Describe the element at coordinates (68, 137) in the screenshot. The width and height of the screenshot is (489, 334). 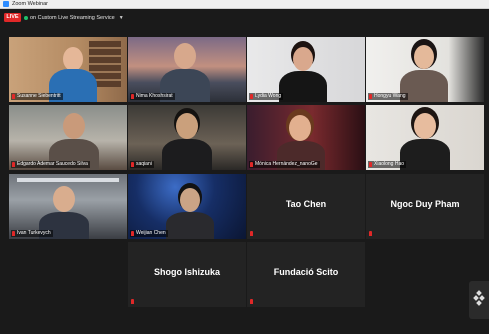
I see `video-tile-edgardo-ademar-saucedo-silva: Edgardo Ademar Saucedo Silva` at that location.